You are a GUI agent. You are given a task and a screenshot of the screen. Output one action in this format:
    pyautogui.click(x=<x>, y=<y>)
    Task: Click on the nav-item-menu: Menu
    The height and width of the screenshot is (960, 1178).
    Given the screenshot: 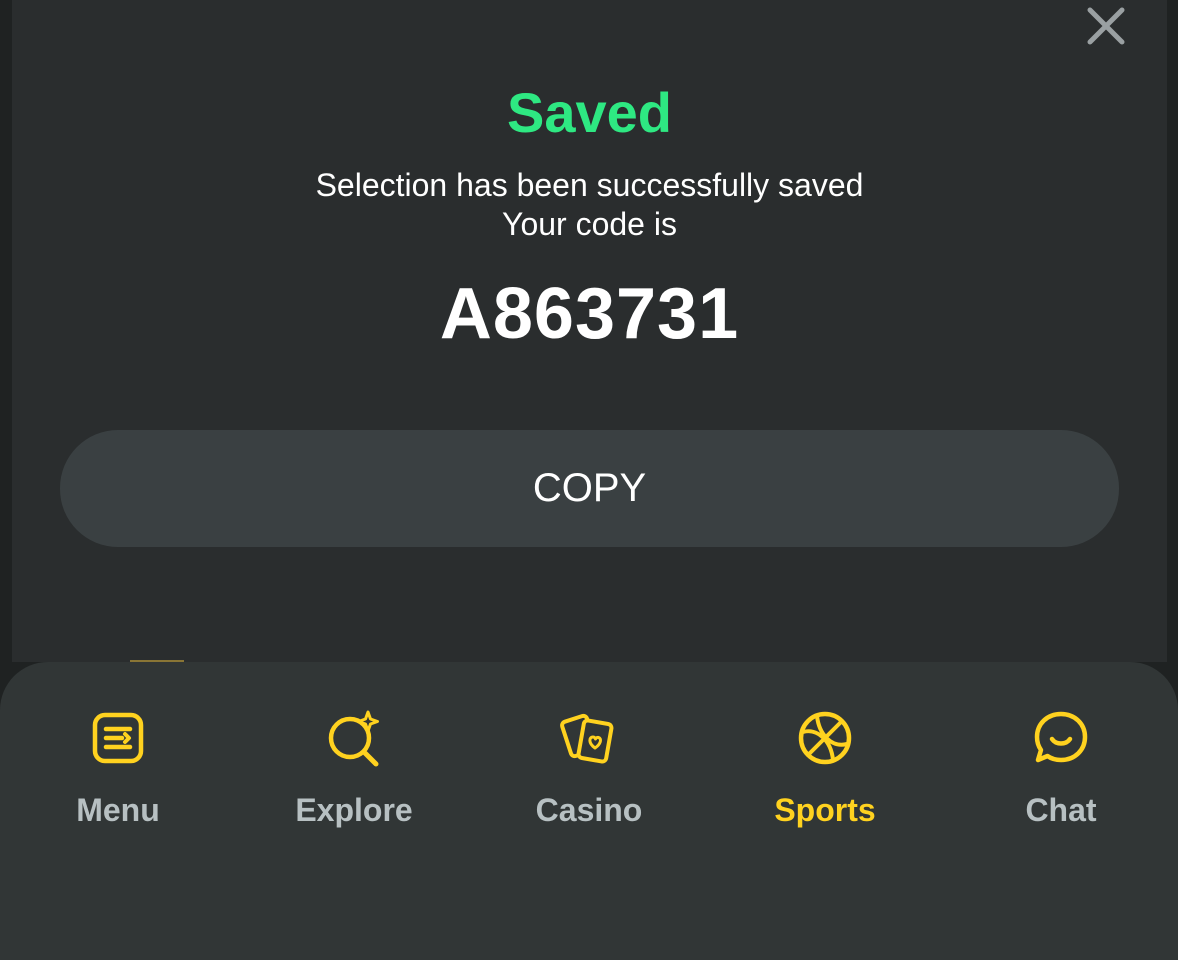 What is the action you would take?
    pyautogui.click(x=118, y=772)
    